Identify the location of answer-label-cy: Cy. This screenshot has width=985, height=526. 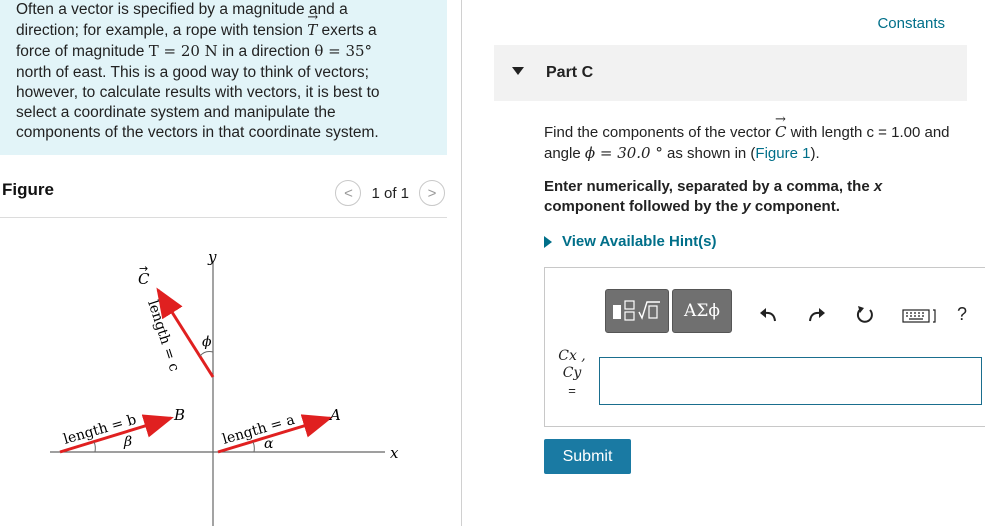
(572, 373).